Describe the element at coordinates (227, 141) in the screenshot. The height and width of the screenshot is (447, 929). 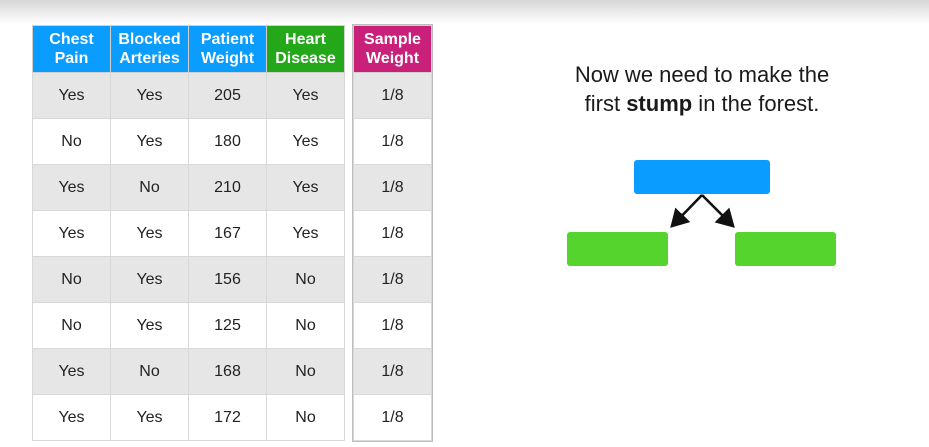
I see `cell-patient-weight: 180` at that location.